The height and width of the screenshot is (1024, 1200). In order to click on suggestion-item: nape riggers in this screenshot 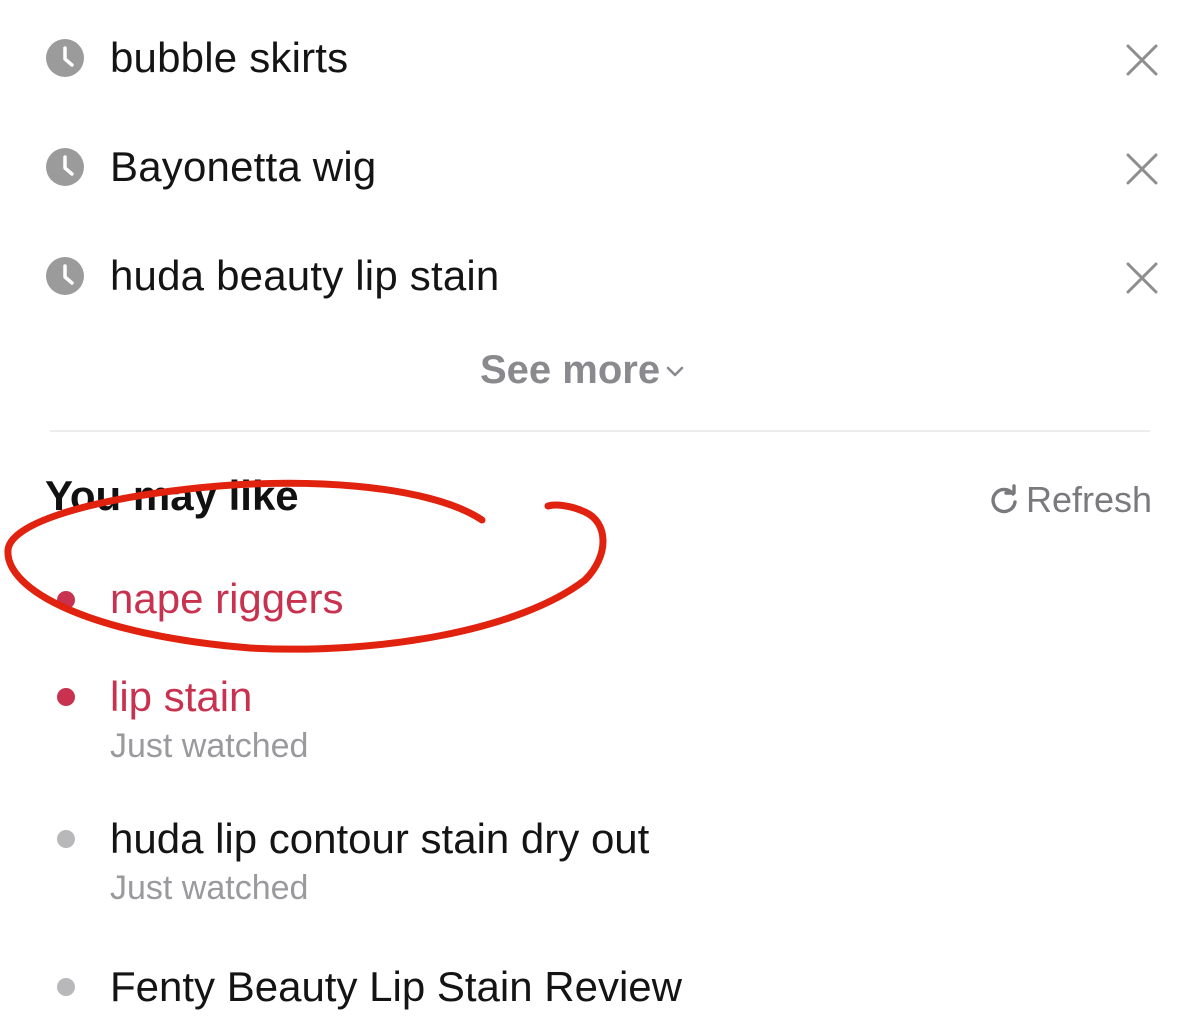, I will do `click(600, 605)`.